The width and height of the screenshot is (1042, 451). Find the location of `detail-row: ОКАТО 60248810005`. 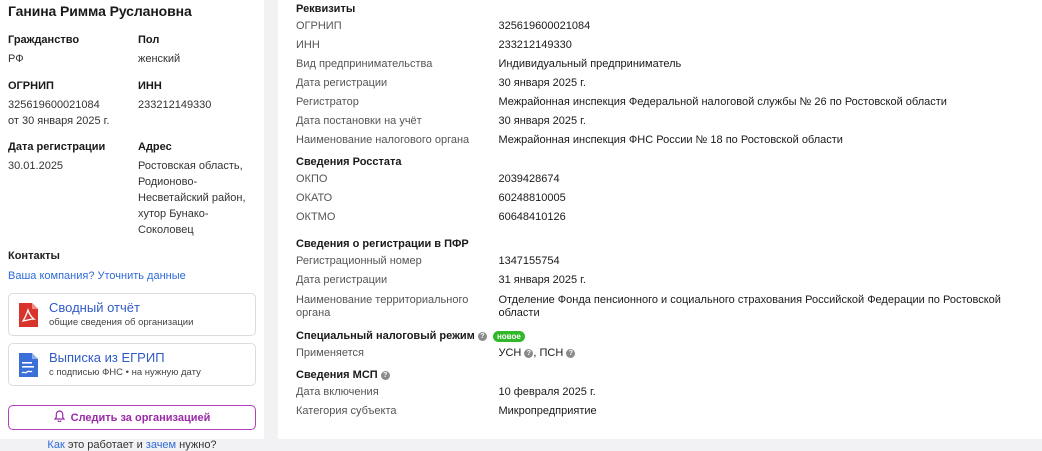

detail-row: ОКАТО 60248810005 is located at coordinates (669, 198).